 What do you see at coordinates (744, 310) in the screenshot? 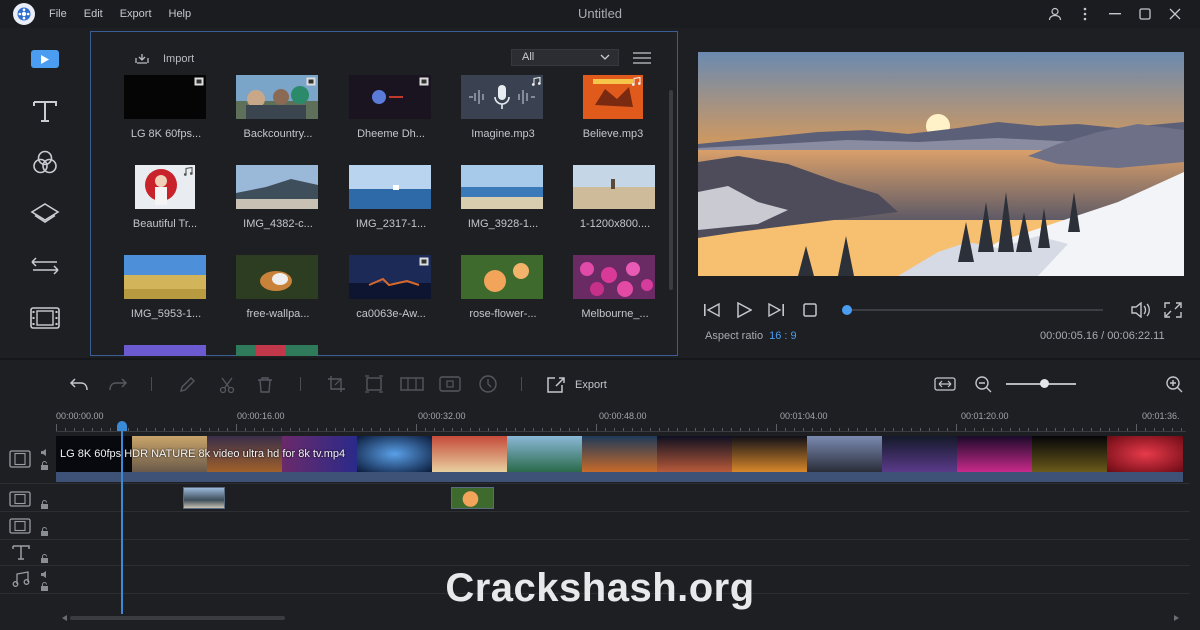
I see `play-icon` at bounding box center [744, 310].